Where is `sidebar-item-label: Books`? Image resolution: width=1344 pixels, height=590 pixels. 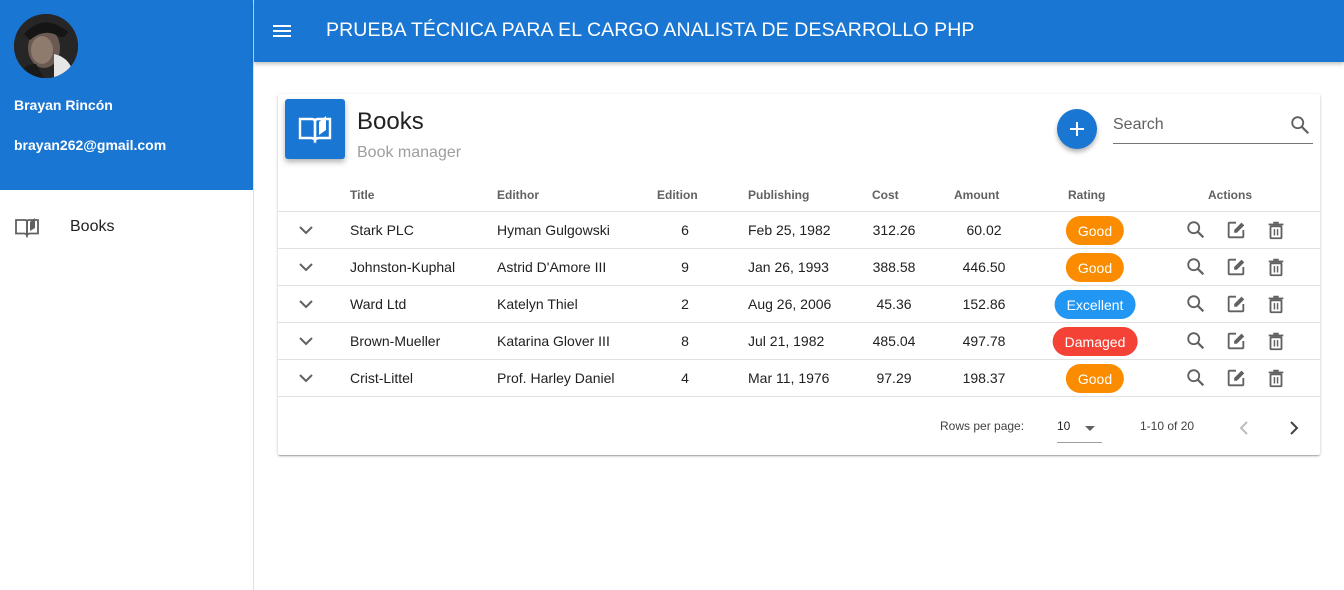
sidebar-item-label: Books is located at coordinates (92, 226).